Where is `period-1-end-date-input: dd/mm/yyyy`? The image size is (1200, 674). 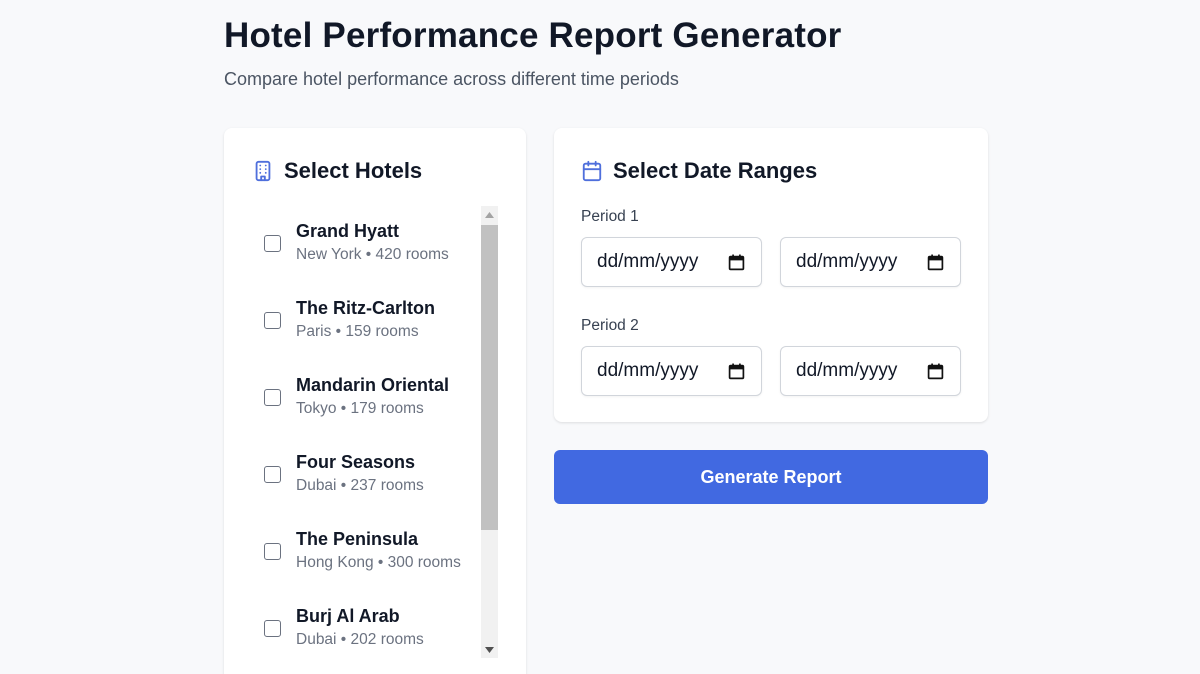 period-1-end-date-input: dd/mm/yyyy is located at coordinates (870, 262).